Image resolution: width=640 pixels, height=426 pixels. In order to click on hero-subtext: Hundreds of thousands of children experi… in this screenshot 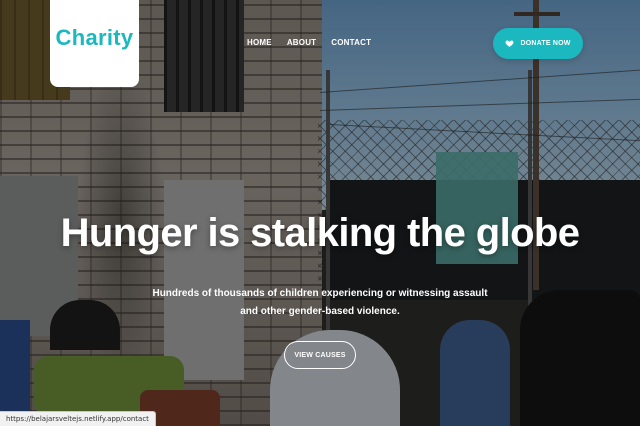, I will do `click(320, 303)`.